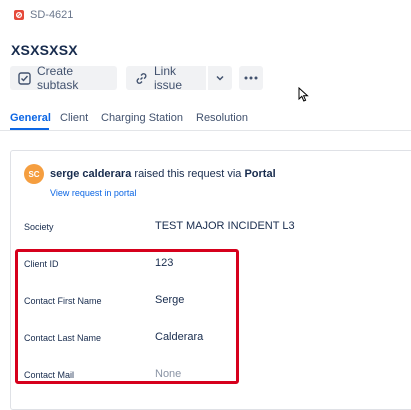  I want to click on link-issue-dropdown-button, so click(220, 78).